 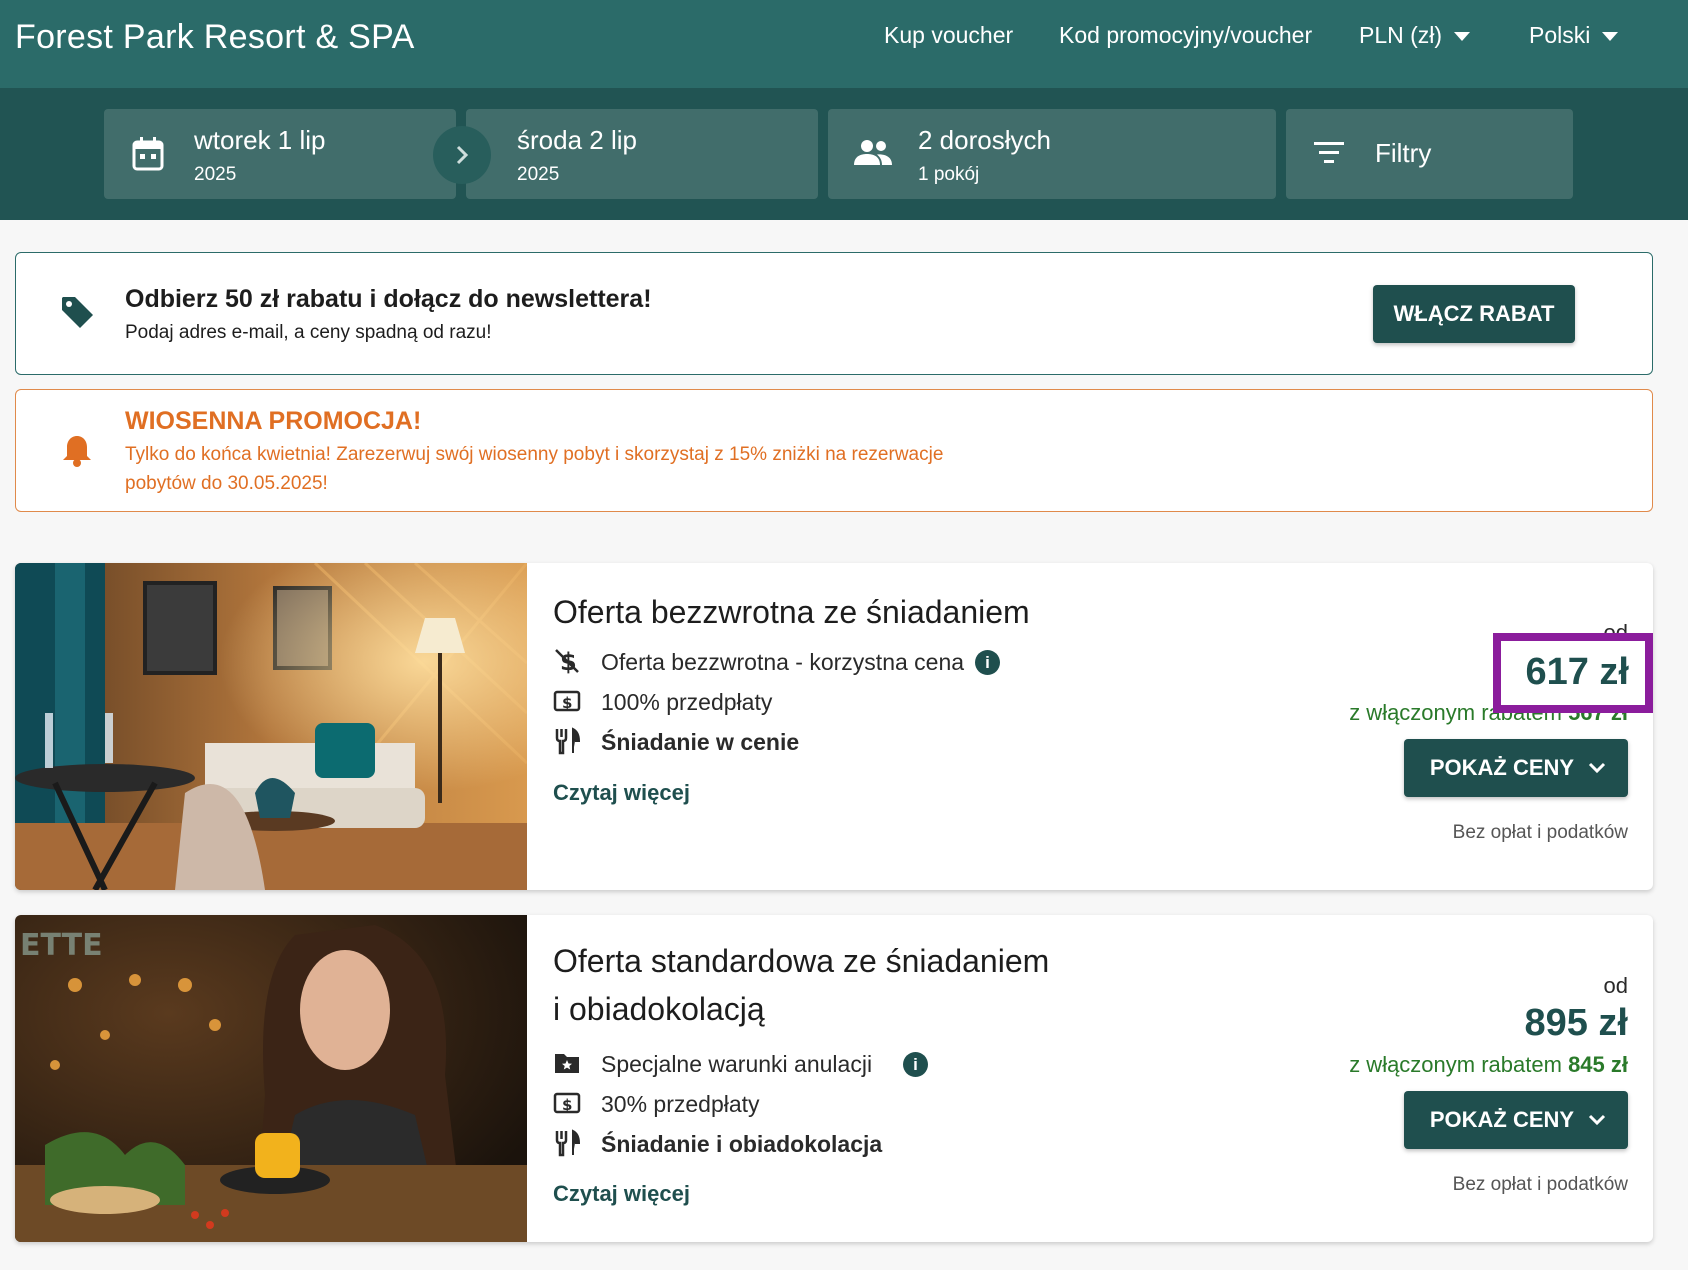 I want to click on chevron-right-icon, so click(x=462, y=155).